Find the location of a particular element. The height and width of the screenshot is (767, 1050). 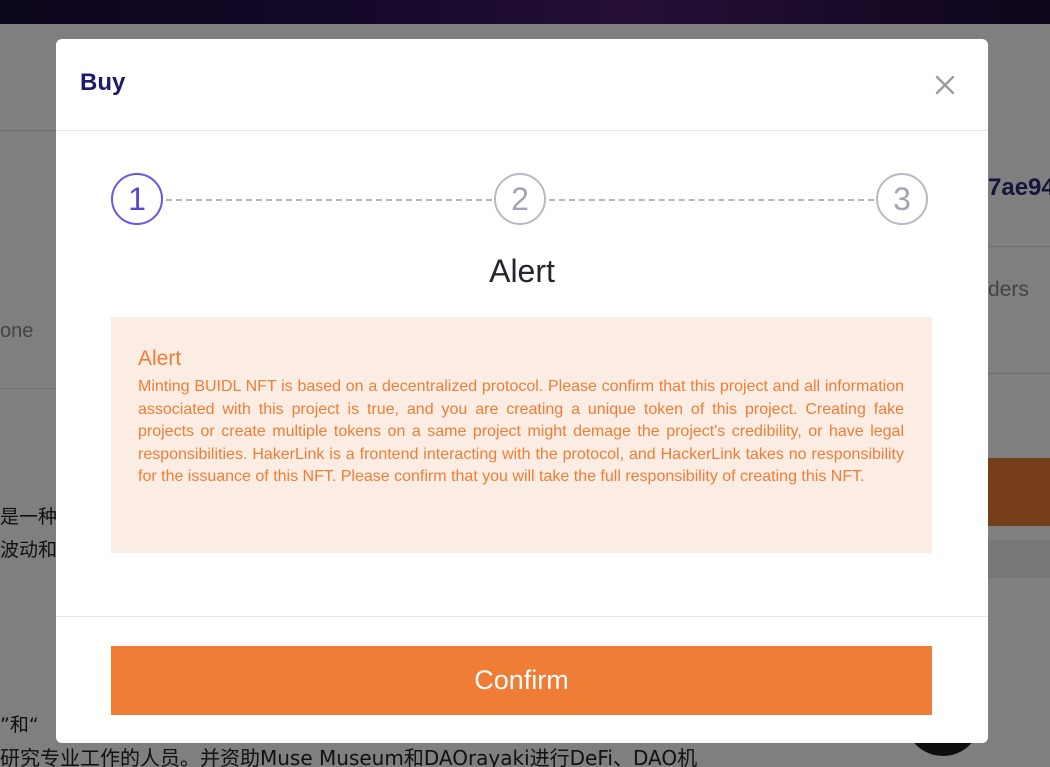

confirm-button: Confirm is located at coordinates (521, 680).